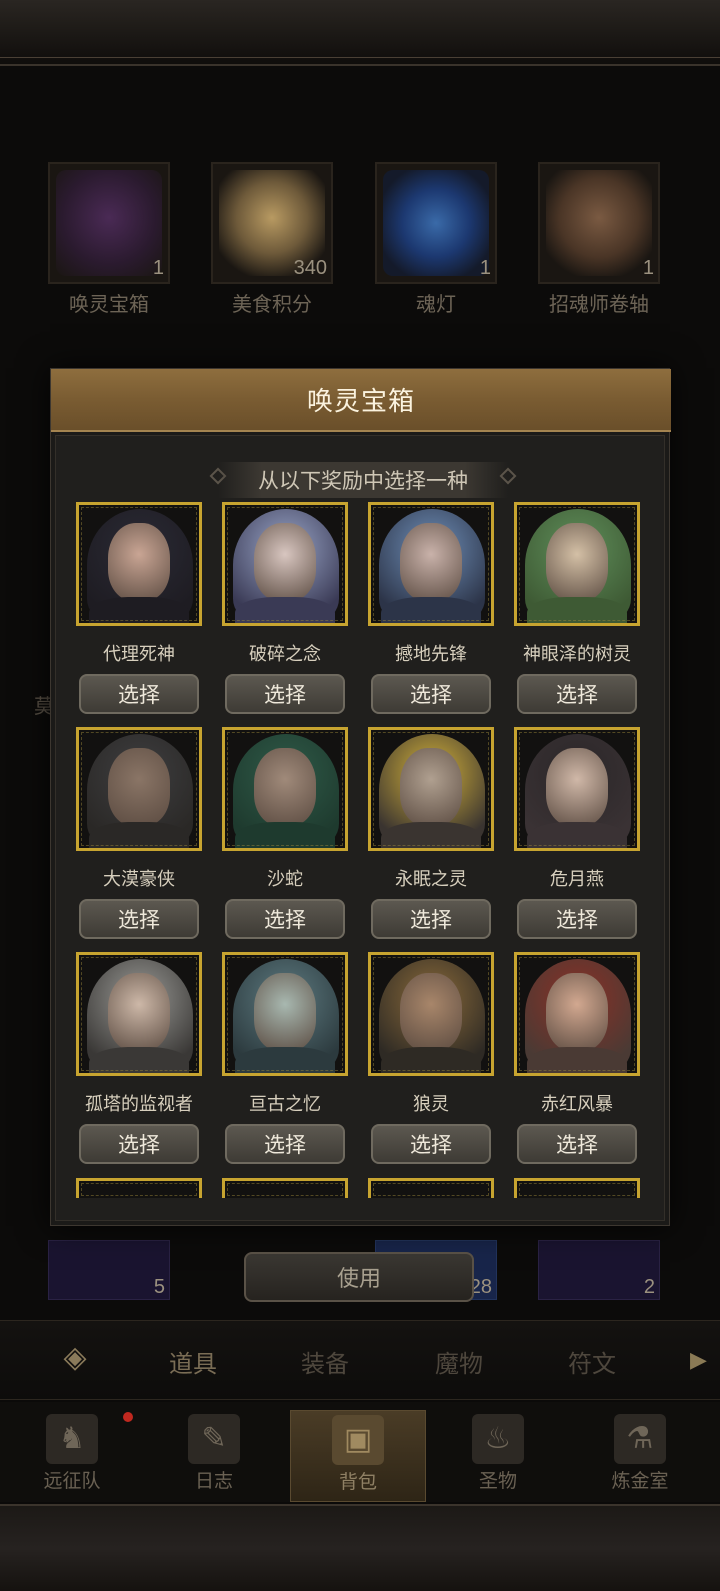 The height and width of the screenshot is (1591, 720). I want to click on inventory-item-food-points: 340, so click(272, 223).